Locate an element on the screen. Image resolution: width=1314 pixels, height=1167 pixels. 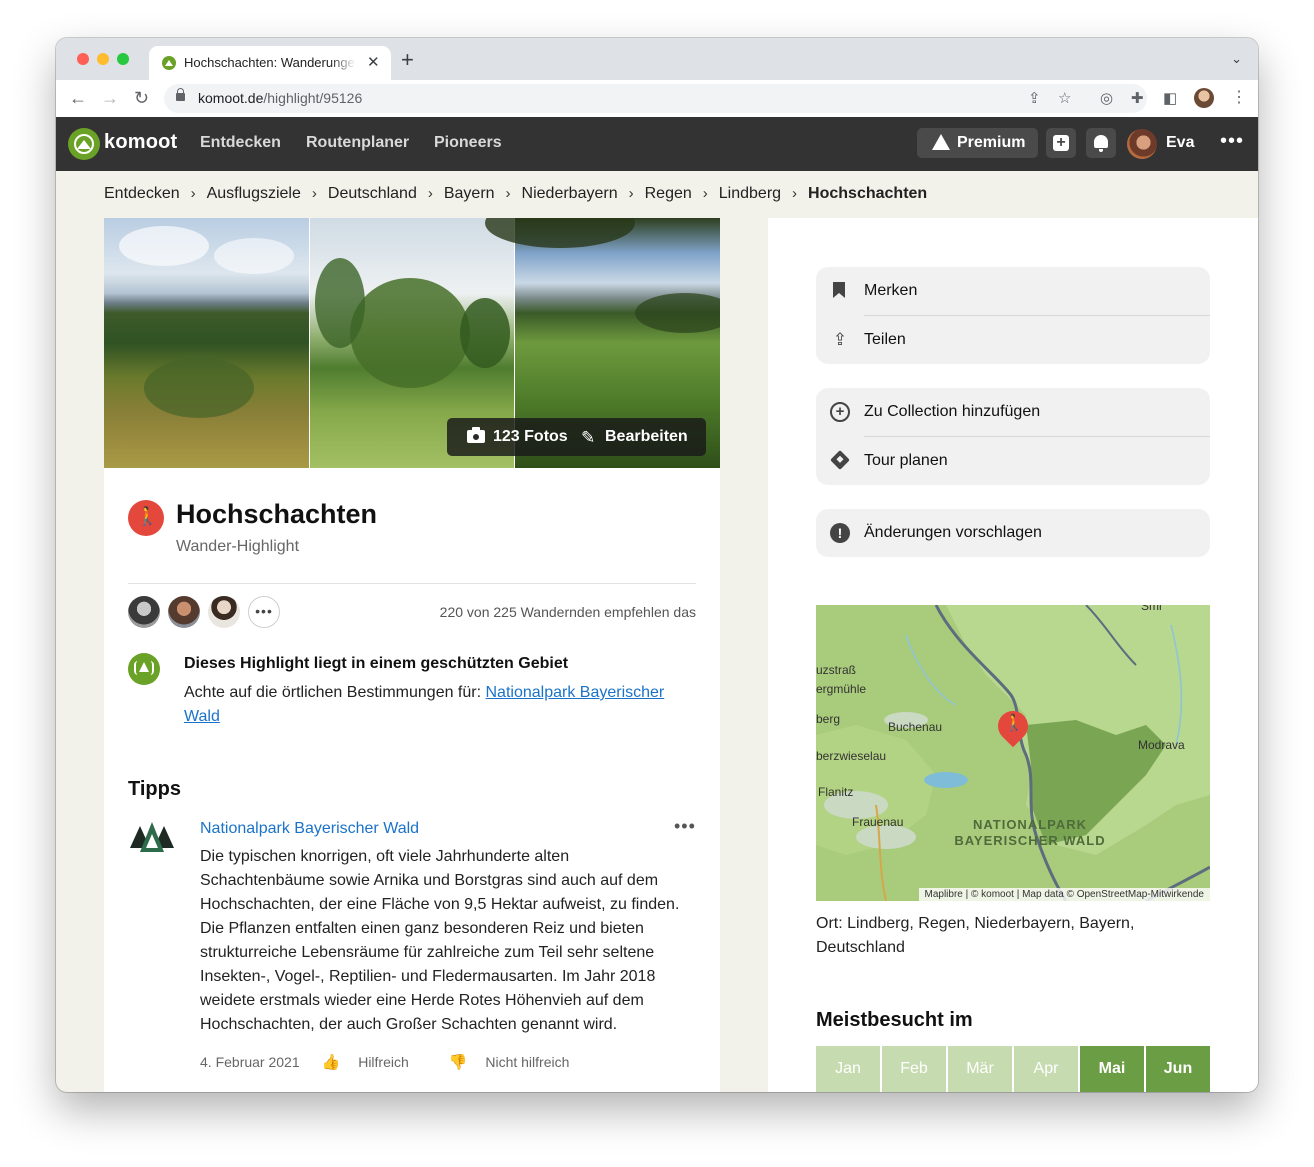
maximize-window-button is located at coordinates (123, 59).